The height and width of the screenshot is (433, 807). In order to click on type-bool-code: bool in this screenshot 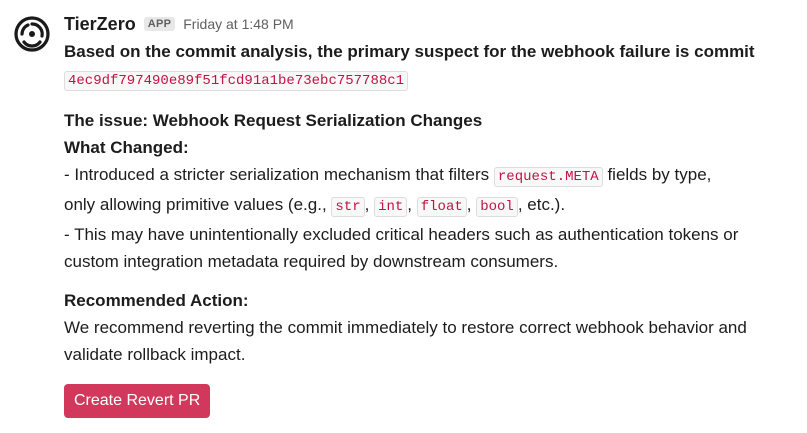, I will do `click(497, 207)`.